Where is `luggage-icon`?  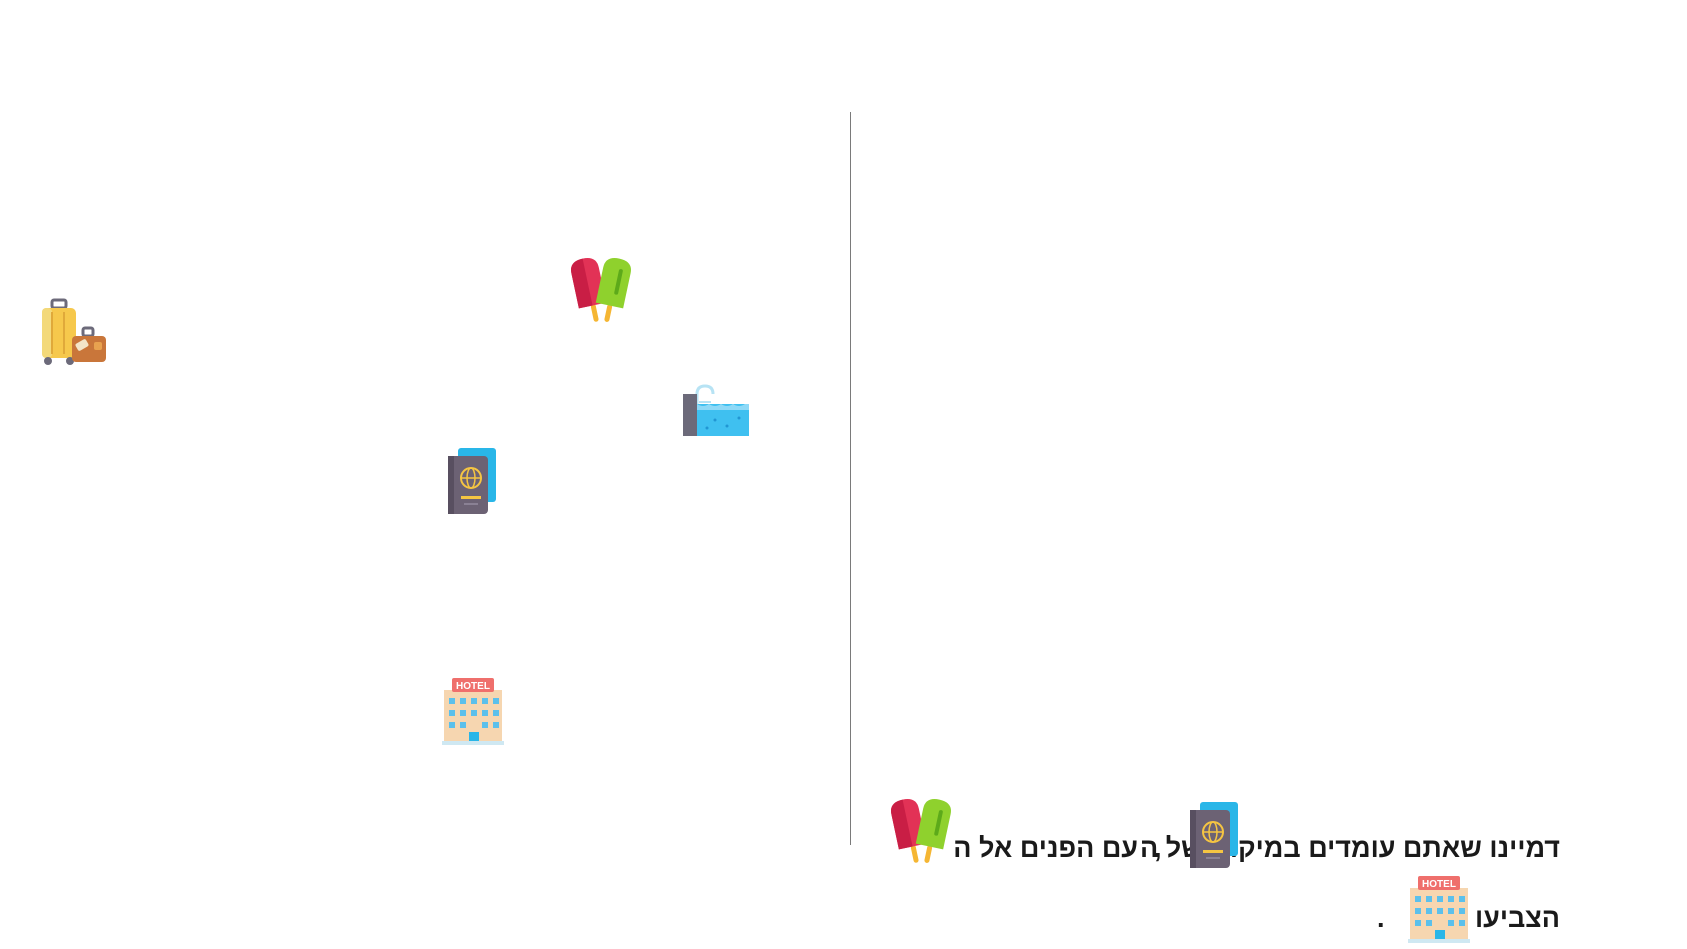
luggage-icon is located at coordinates (74, 334).